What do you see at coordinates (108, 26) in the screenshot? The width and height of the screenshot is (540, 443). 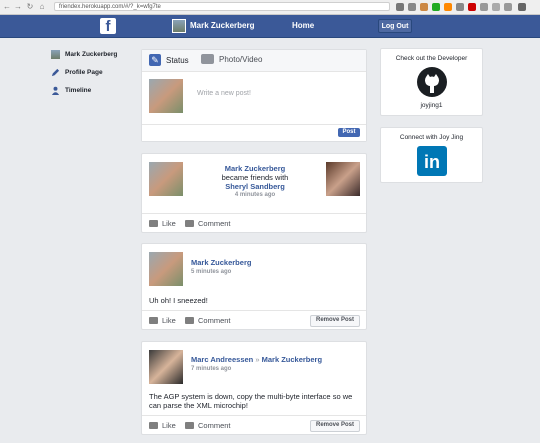 I see `facebook-logo-icon: f` at bounding box center [108, 26].